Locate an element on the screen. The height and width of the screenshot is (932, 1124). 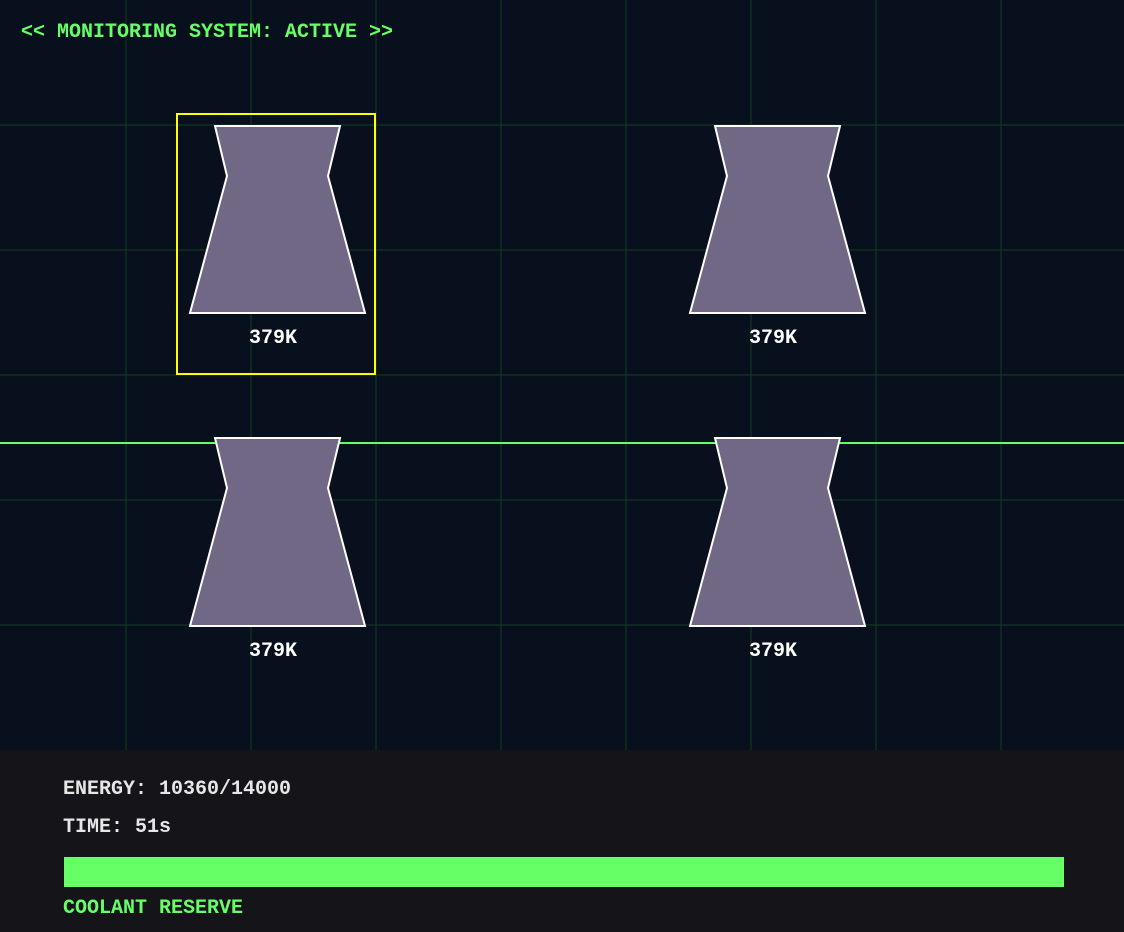
energy-readout: ENERGY: 10360/14000 is located at coordinates (177, 789).